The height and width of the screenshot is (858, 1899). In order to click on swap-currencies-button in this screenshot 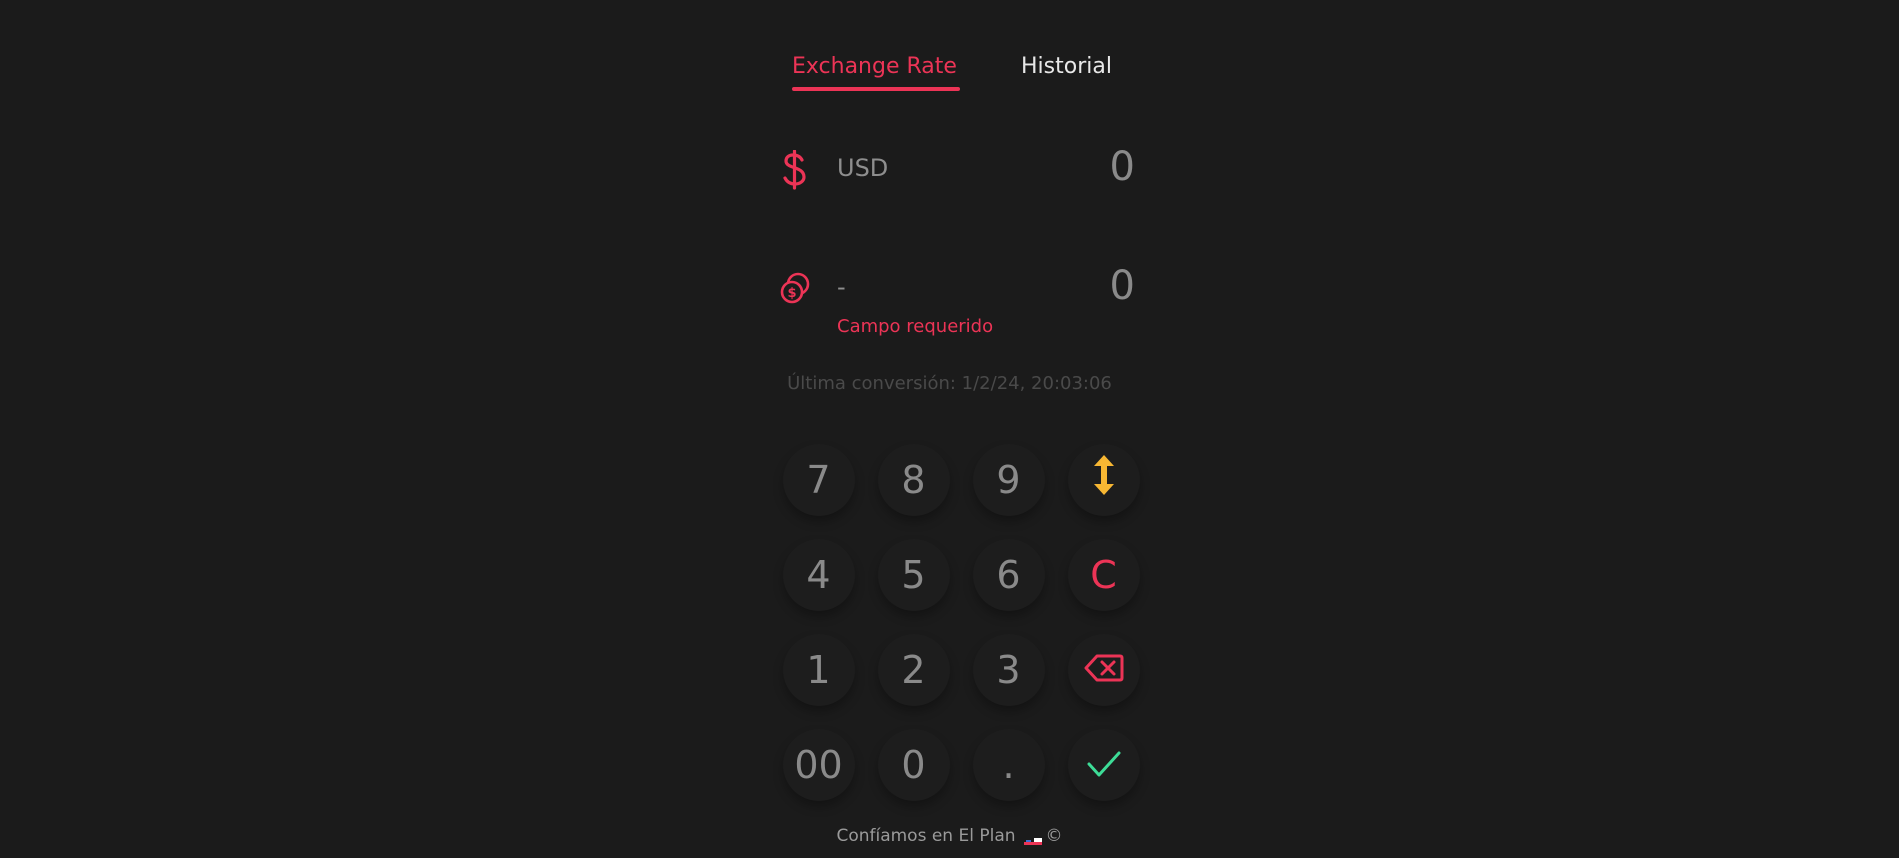, I will do `click(1103, 479)`.